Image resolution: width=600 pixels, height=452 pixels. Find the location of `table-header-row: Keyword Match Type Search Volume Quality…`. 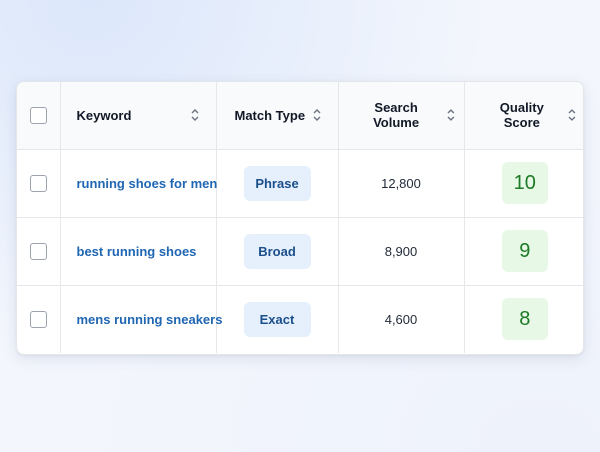

table-header-row: Keyword Match Type Search Volume Quality… is located at coordinates (300, 116).